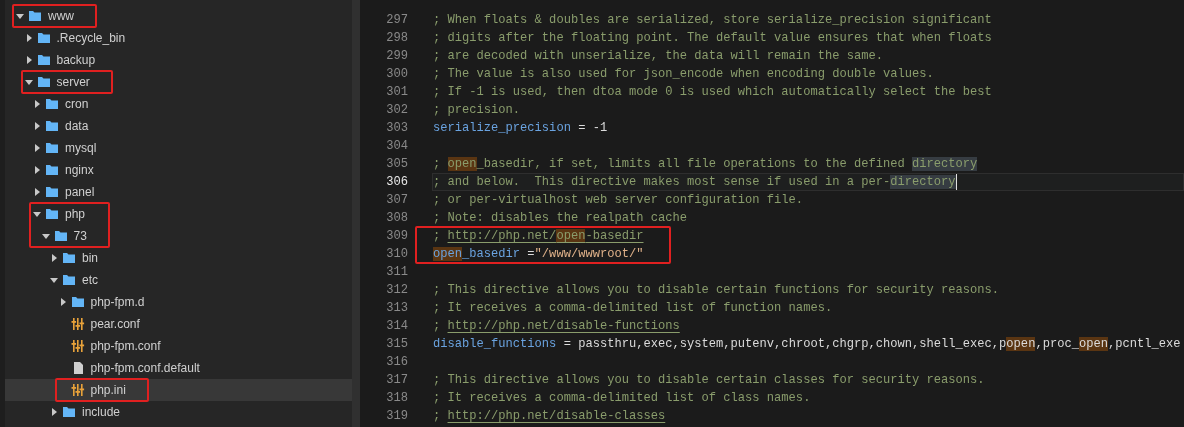 This screenshot has height=427, width=1184. What do you see at coordinates (397, 290) in the screenshot?
I see `line-number: 312` at bounding box center [397, 290].